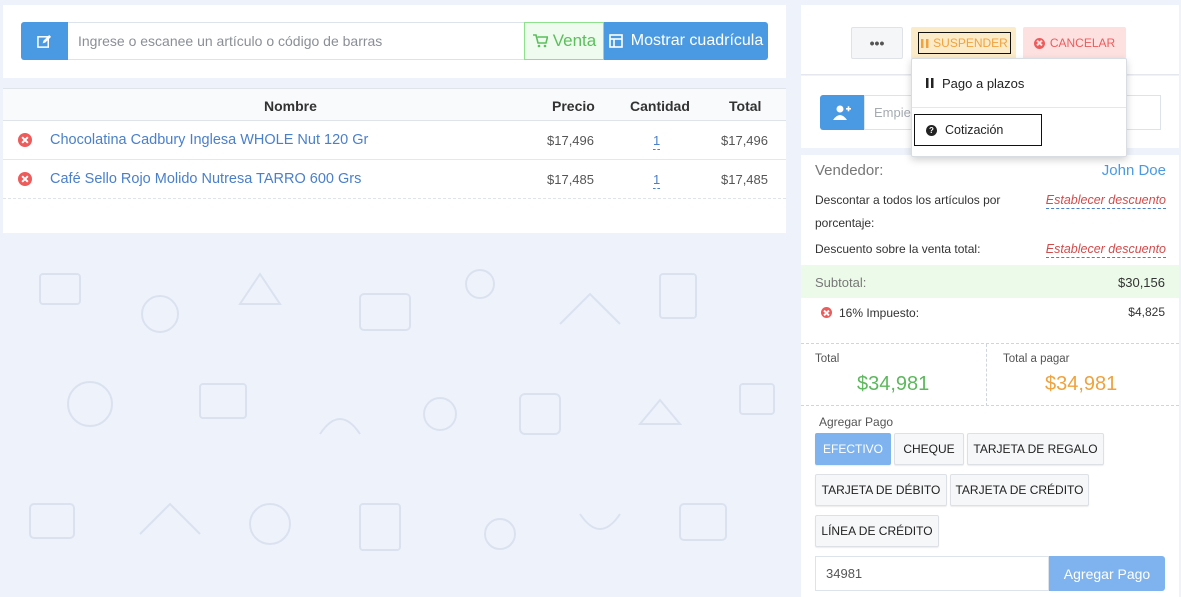 This screenshot has width=1181, height=597. What do you see at coordinates (827, 359) in the screenshot?
I see `total-label: Total` at bounding box center [827, 359].